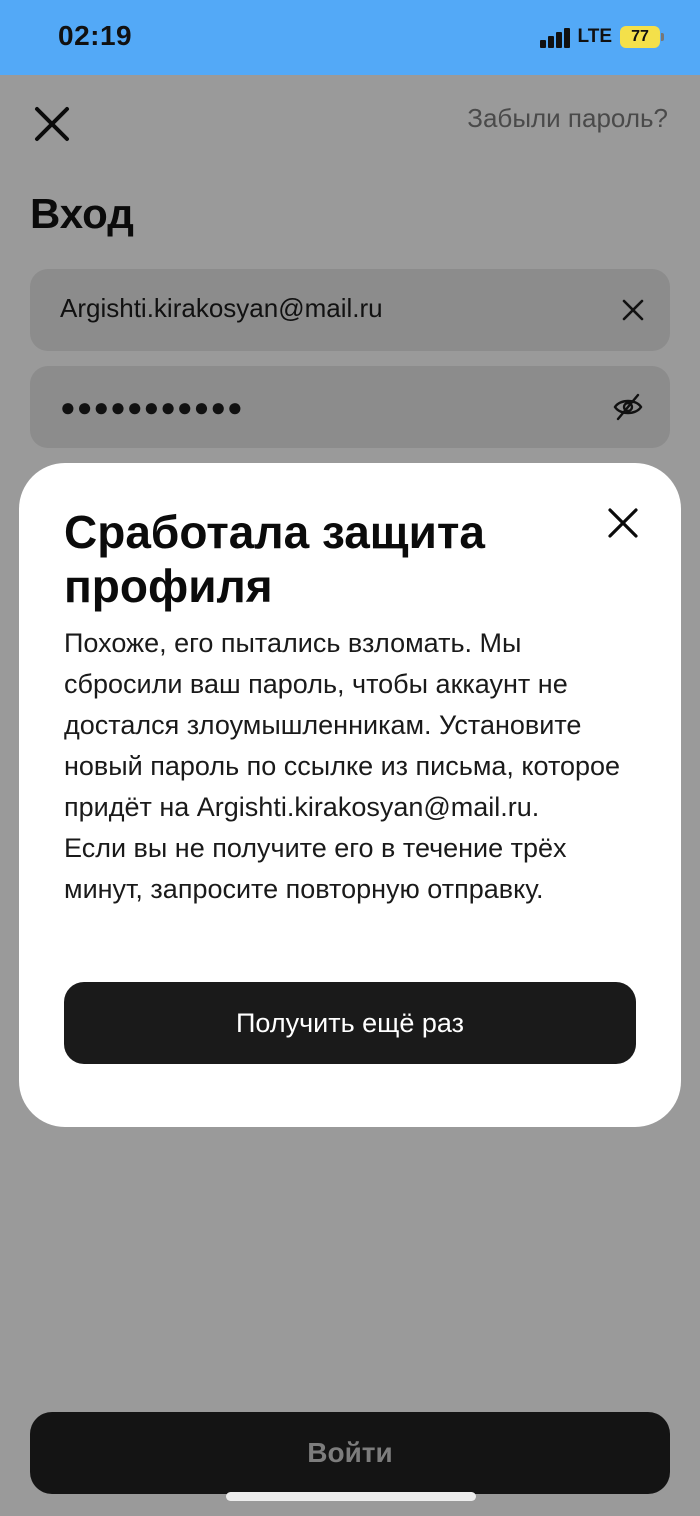 The image size is (700, 1516). What do you see at coordinates (567, 118) in the screenshot?
I see `forgot-password-link: Забыли пароль?` at bounding box center [567, 118].